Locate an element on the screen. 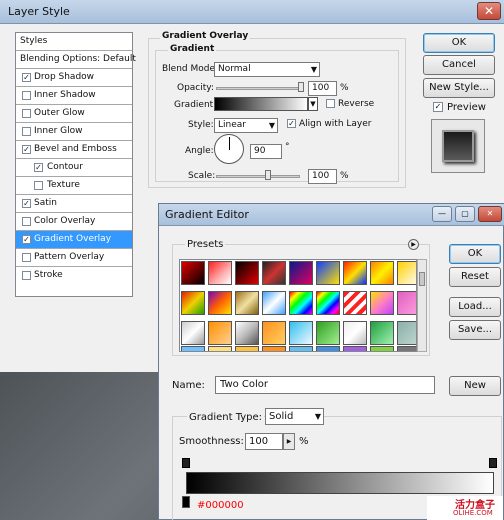 The height and width of the screenshot is (520, 504). opacity-stop-left is located at coordinates (186, 463).